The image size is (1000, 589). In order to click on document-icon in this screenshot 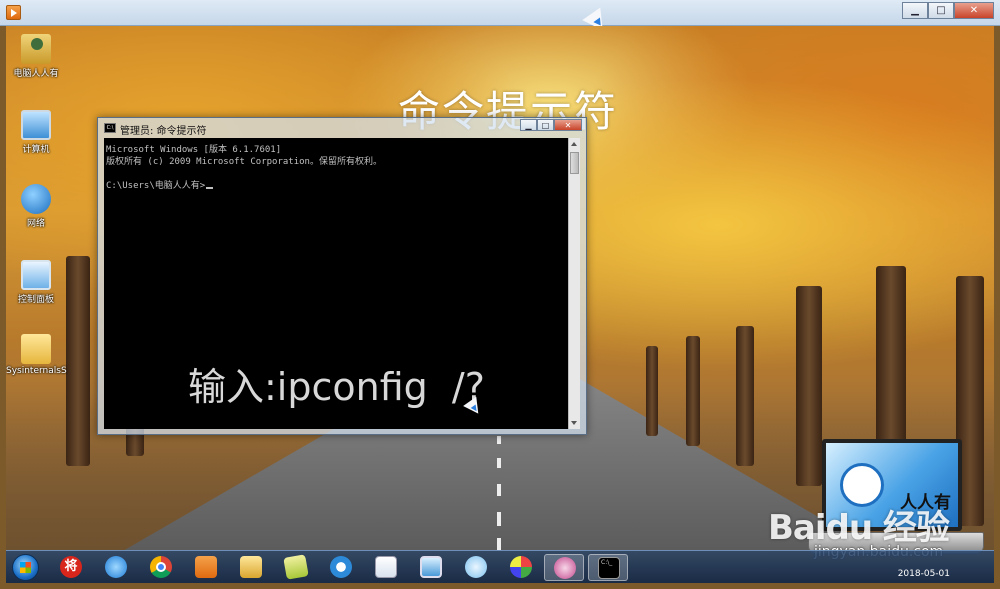, I will do `click(386, 567)`.